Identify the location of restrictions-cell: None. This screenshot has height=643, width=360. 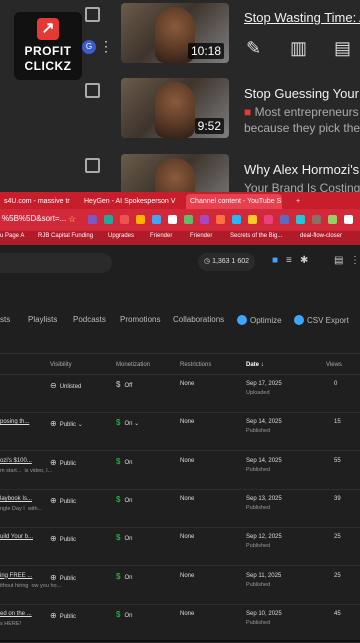
(187, 422).